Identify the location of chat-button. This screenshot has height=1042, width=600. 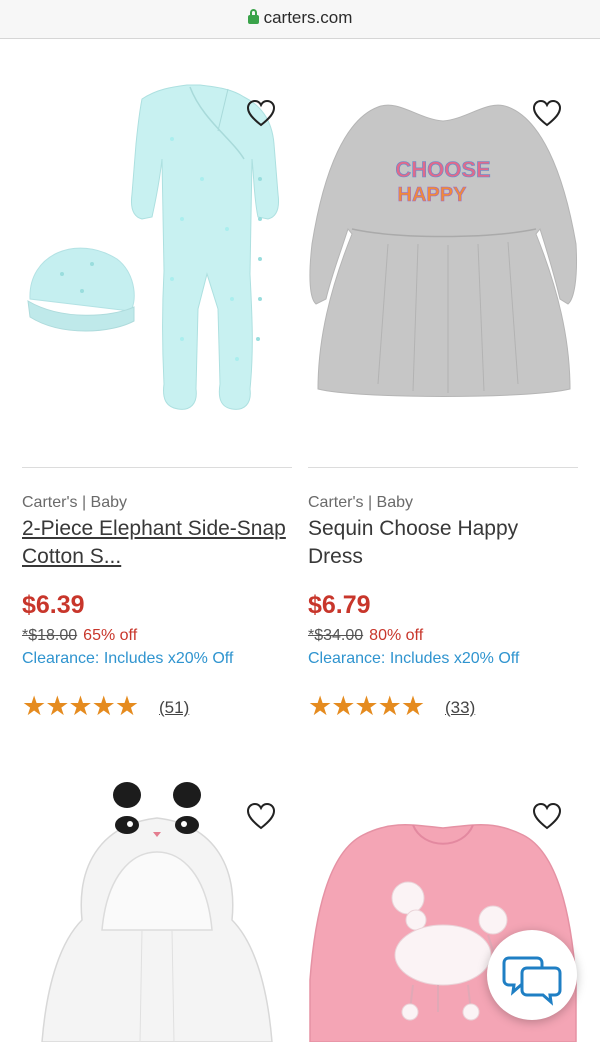
(532, 975).